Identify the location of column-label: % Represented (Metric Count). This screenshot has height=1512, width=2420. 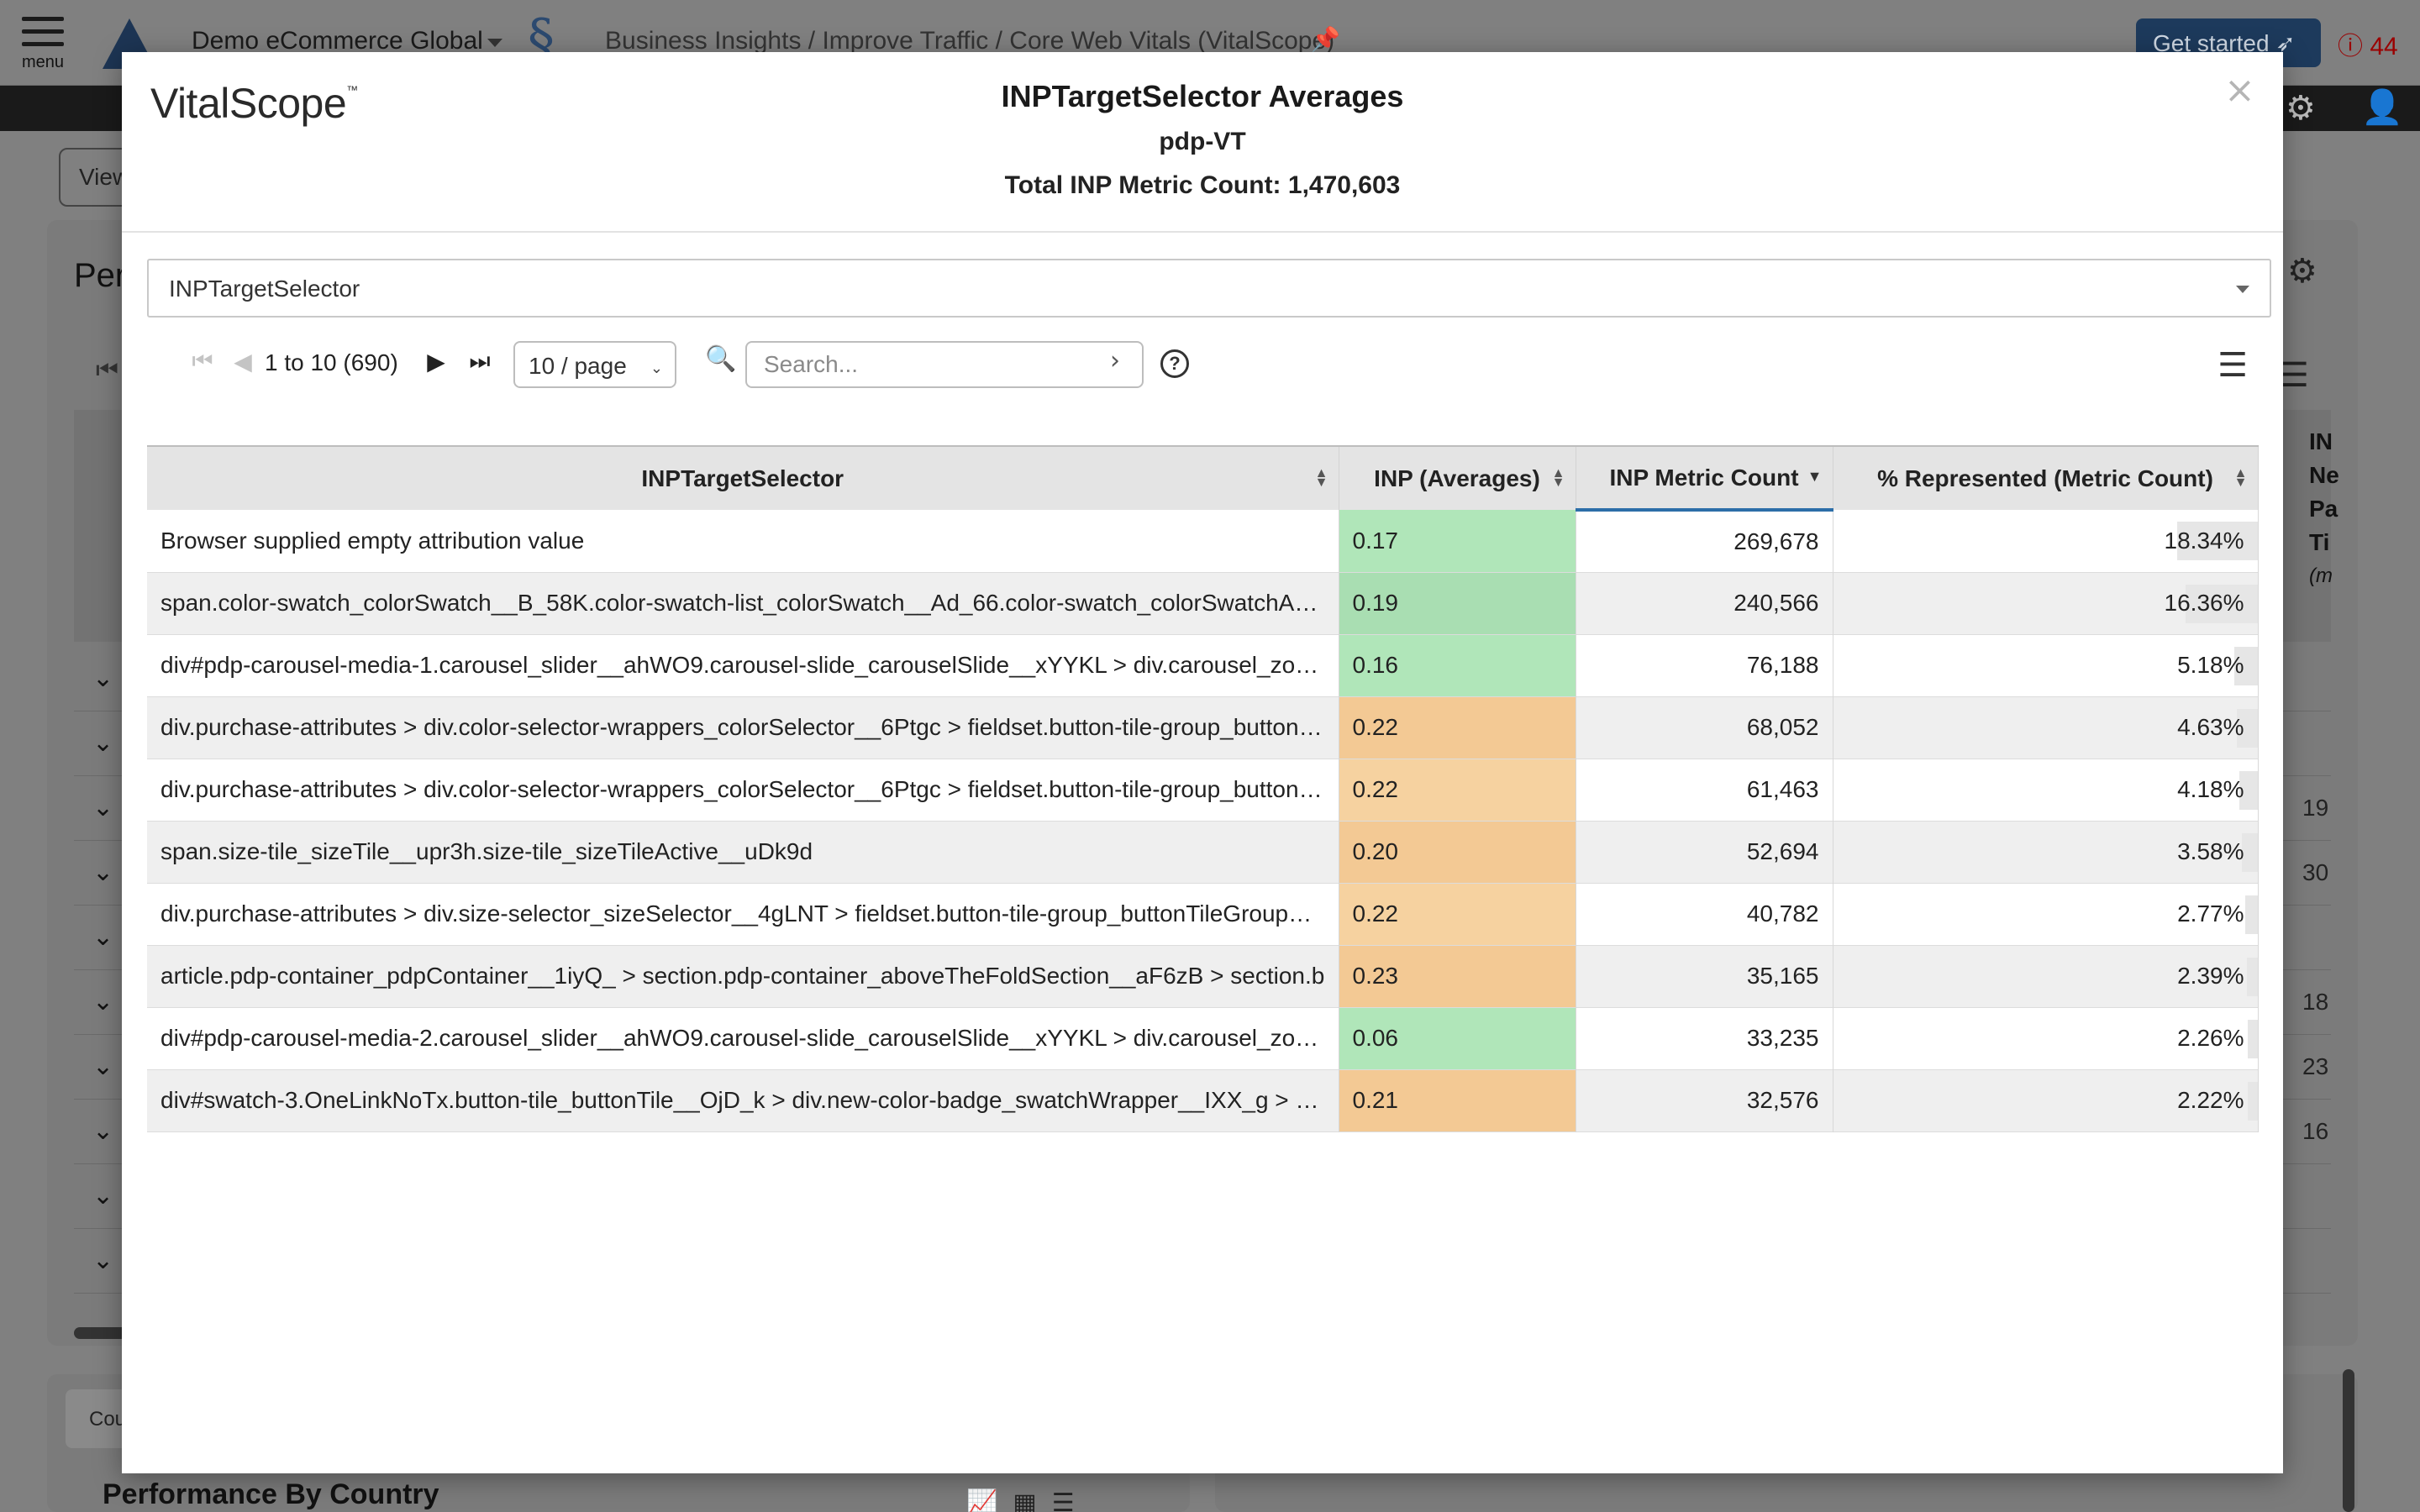
(2045, 478).